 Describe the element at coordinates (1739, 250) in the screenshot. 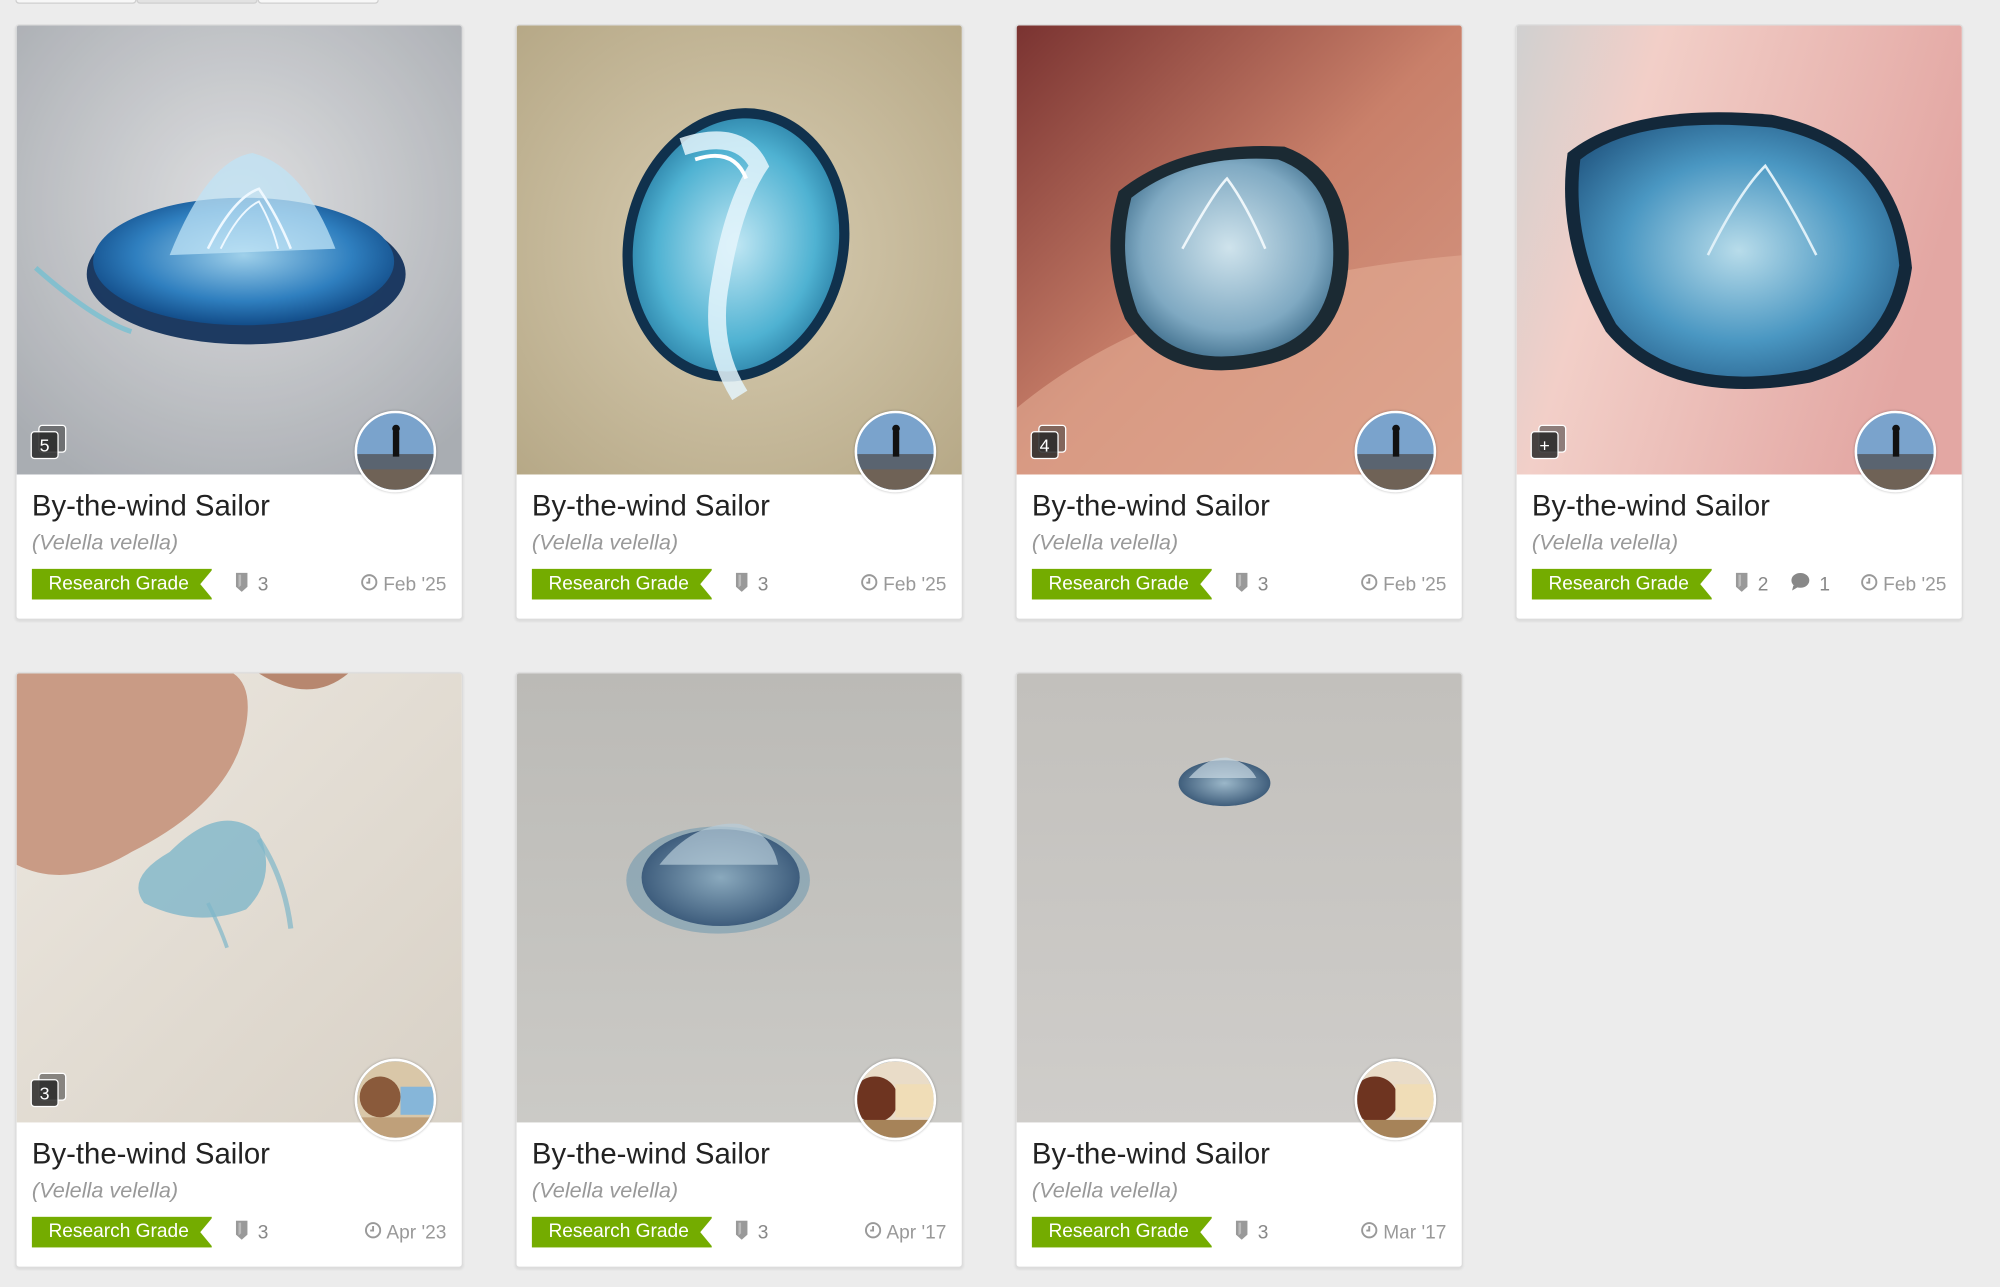

I see `observation-photo: +` at that location.